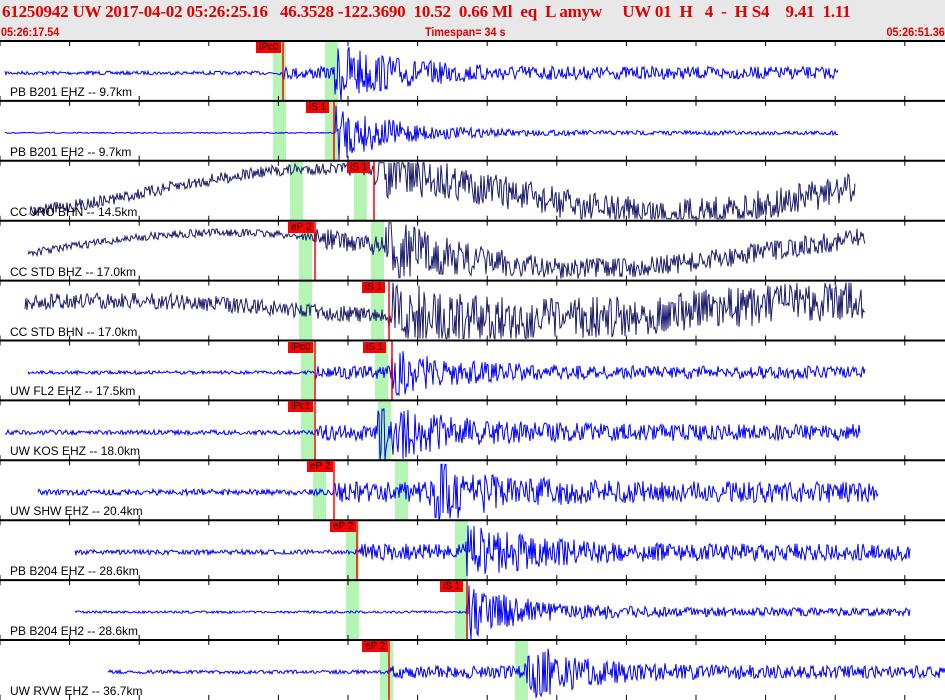 The image size is (945, 700). Describe the element at coordinates (74, 331) in the screenshot. I see `channel-label: CC STD BHN -- 17.0km` at that location.